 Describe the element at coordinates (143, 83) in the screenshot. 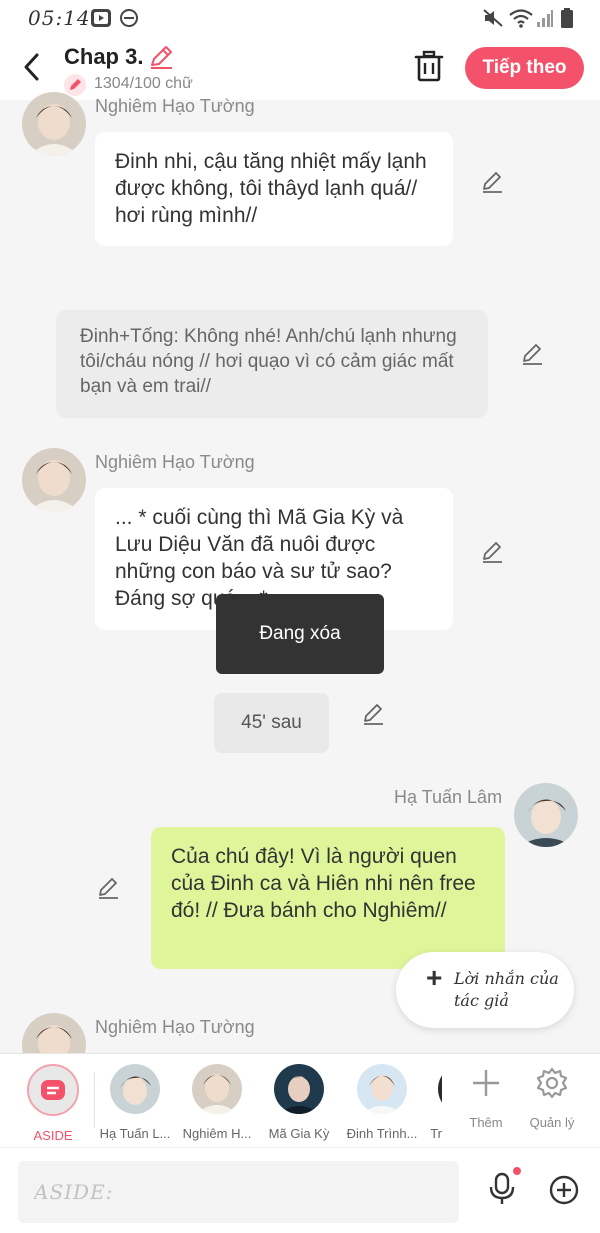

I see `word-count: 1304/100 chữ` at that location.